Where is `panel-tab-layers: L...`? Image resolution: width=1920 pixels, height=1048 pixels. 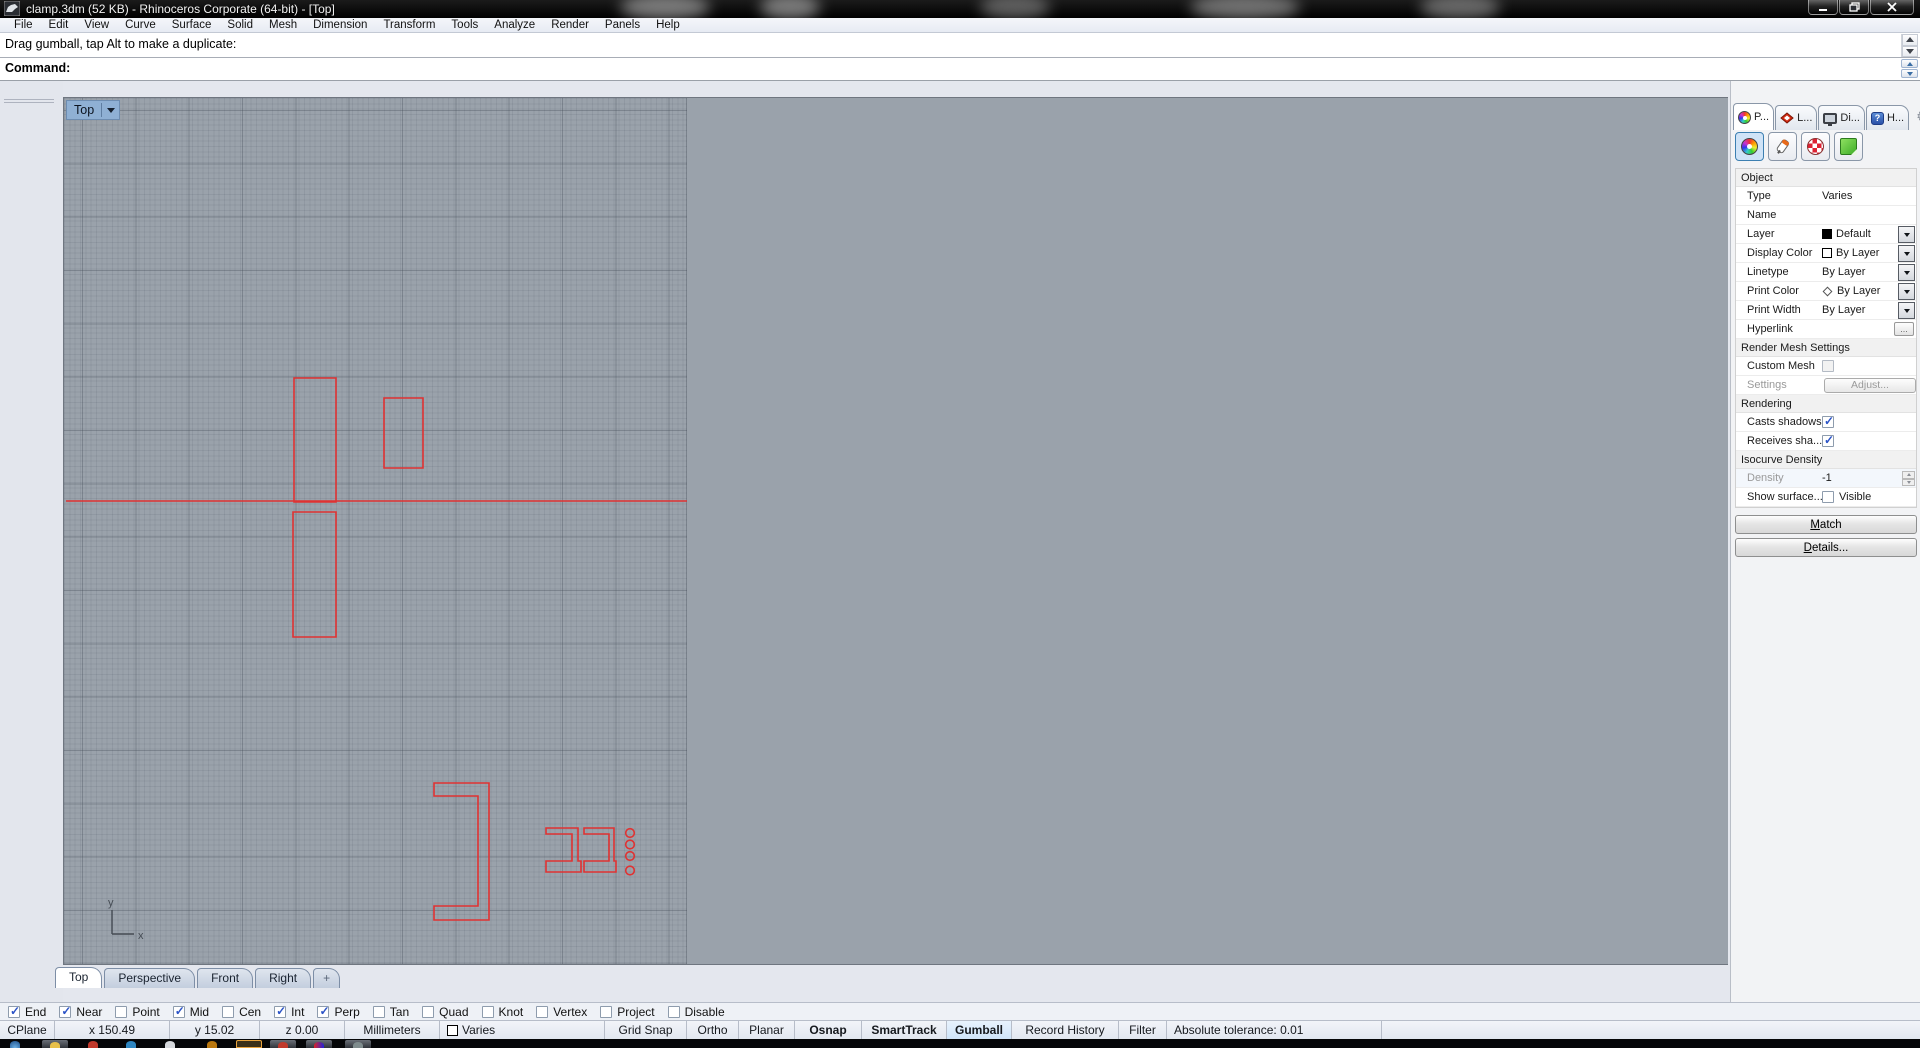
panel-tab-layers: L... is located at coordinates (1796, 117).